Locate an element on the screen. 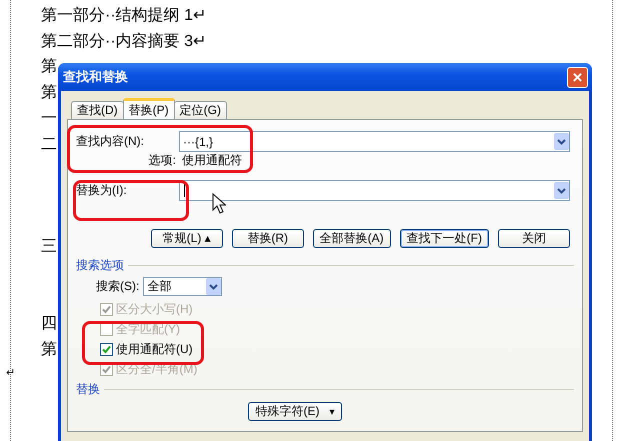 The image size is (618, 441). checkbox is located at coordinates (106, 349).